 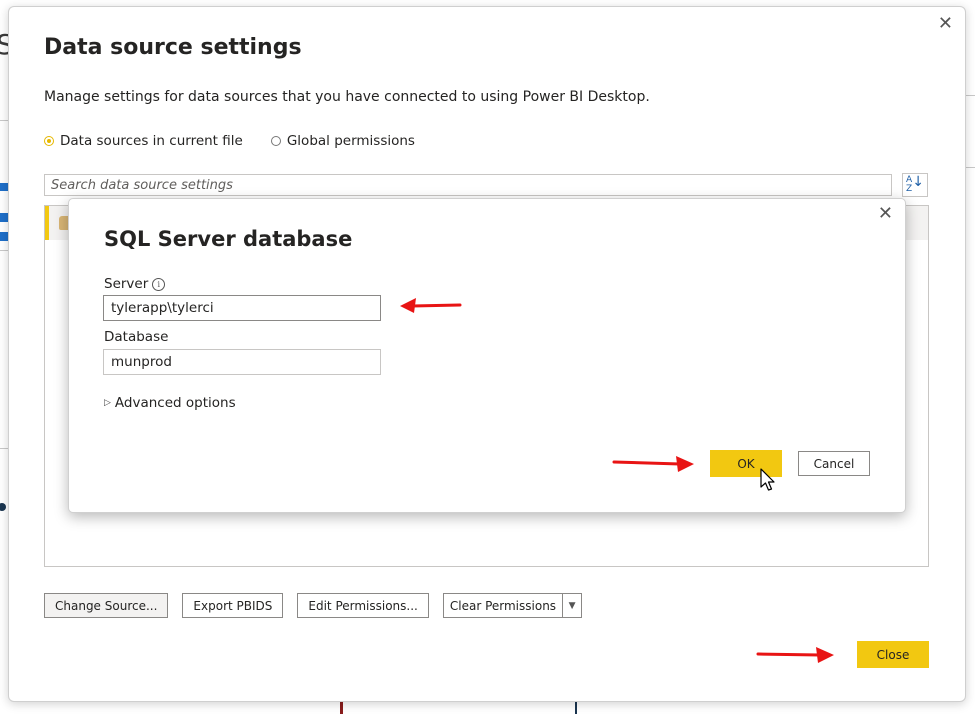 I want to click on server-label: Server, so click(x=126, y=284).